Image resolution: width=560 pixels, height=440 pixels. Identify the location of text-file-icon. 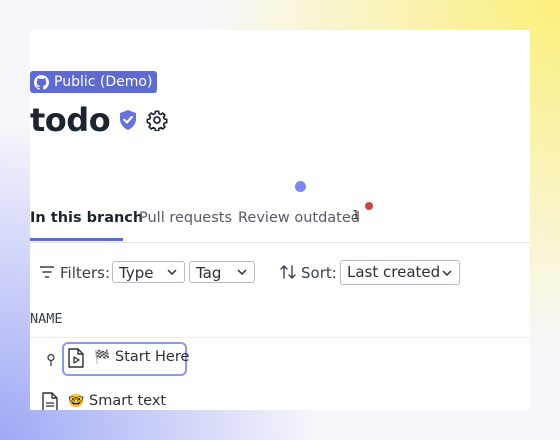
(50, 401).